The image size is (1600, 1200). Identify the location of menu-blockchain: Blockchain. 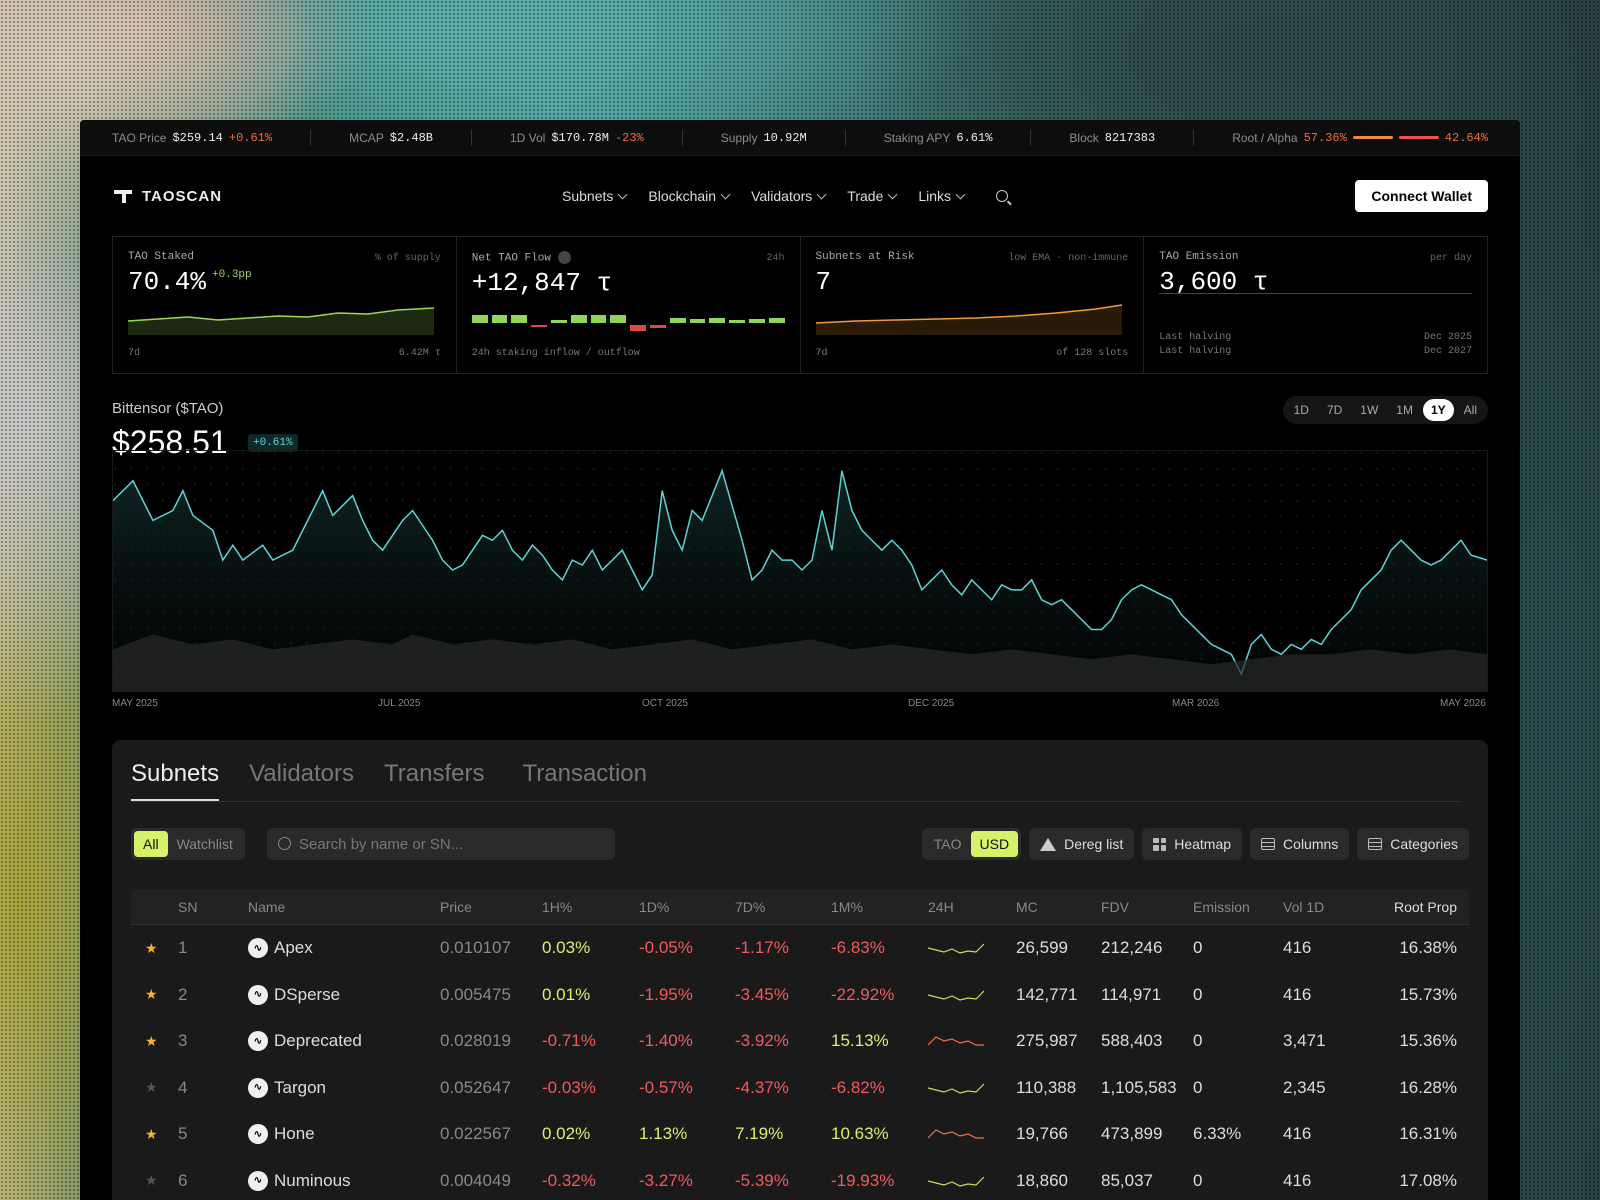
(689, 196).